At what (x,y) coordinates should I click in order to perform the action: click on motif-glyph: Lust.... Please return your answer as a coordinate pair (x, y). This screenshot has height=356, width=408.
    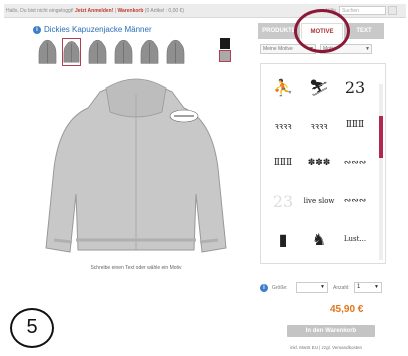
    Looking at the image, I should click on (355, 239).